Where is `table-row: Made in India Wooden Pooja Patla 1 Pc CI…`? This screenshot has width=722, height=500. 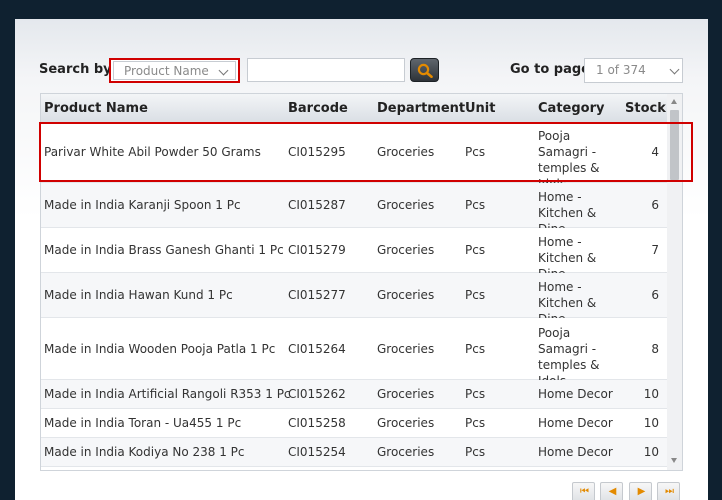 table-row: Made in India Wooden Pooja Patla 1 Pc CI… is located at coordinates (354, 353).